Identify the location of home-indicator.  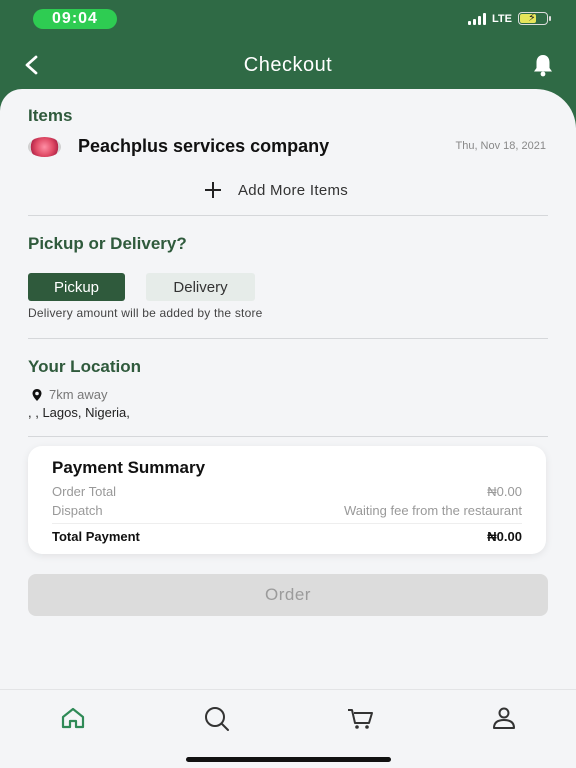
(288, 759).